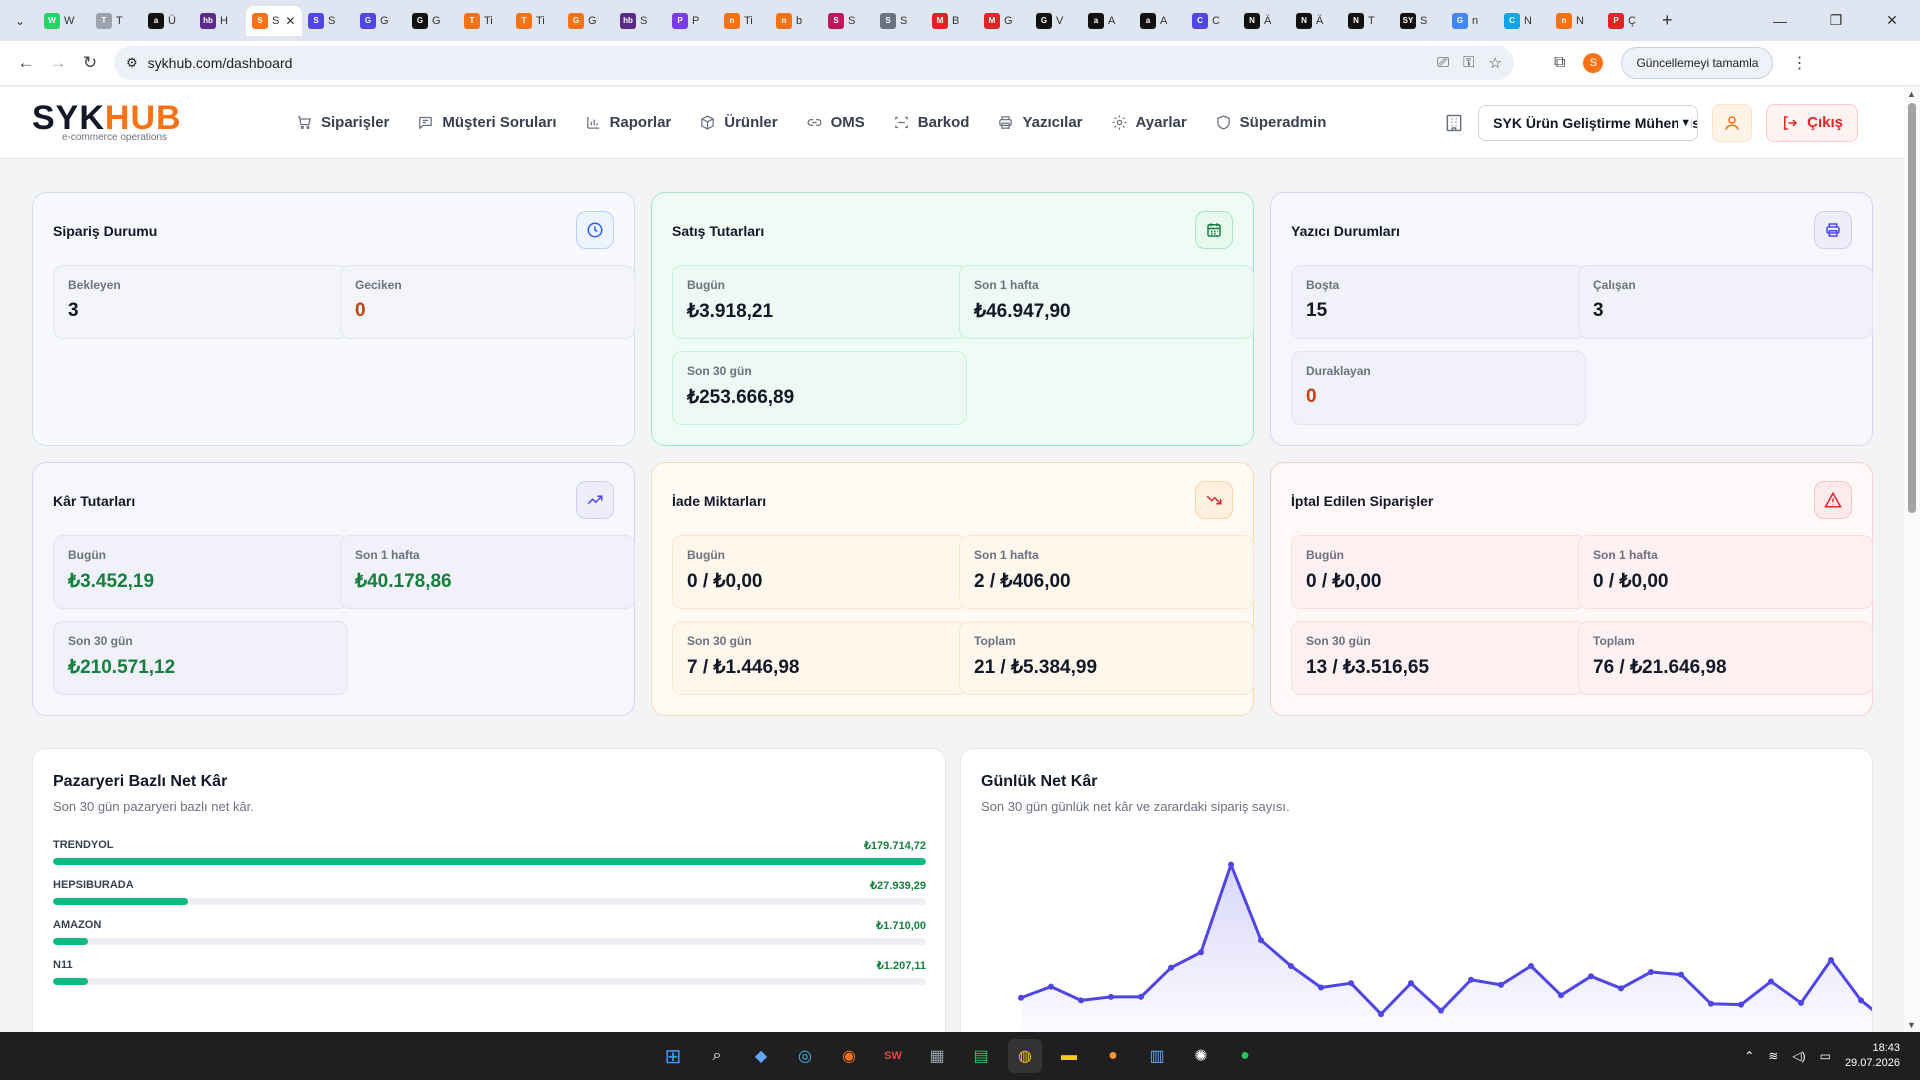 This screenshot has width=1920, height=1080. I want to click on logo: SYKHUB e-commerce operations, so click(147, 122).